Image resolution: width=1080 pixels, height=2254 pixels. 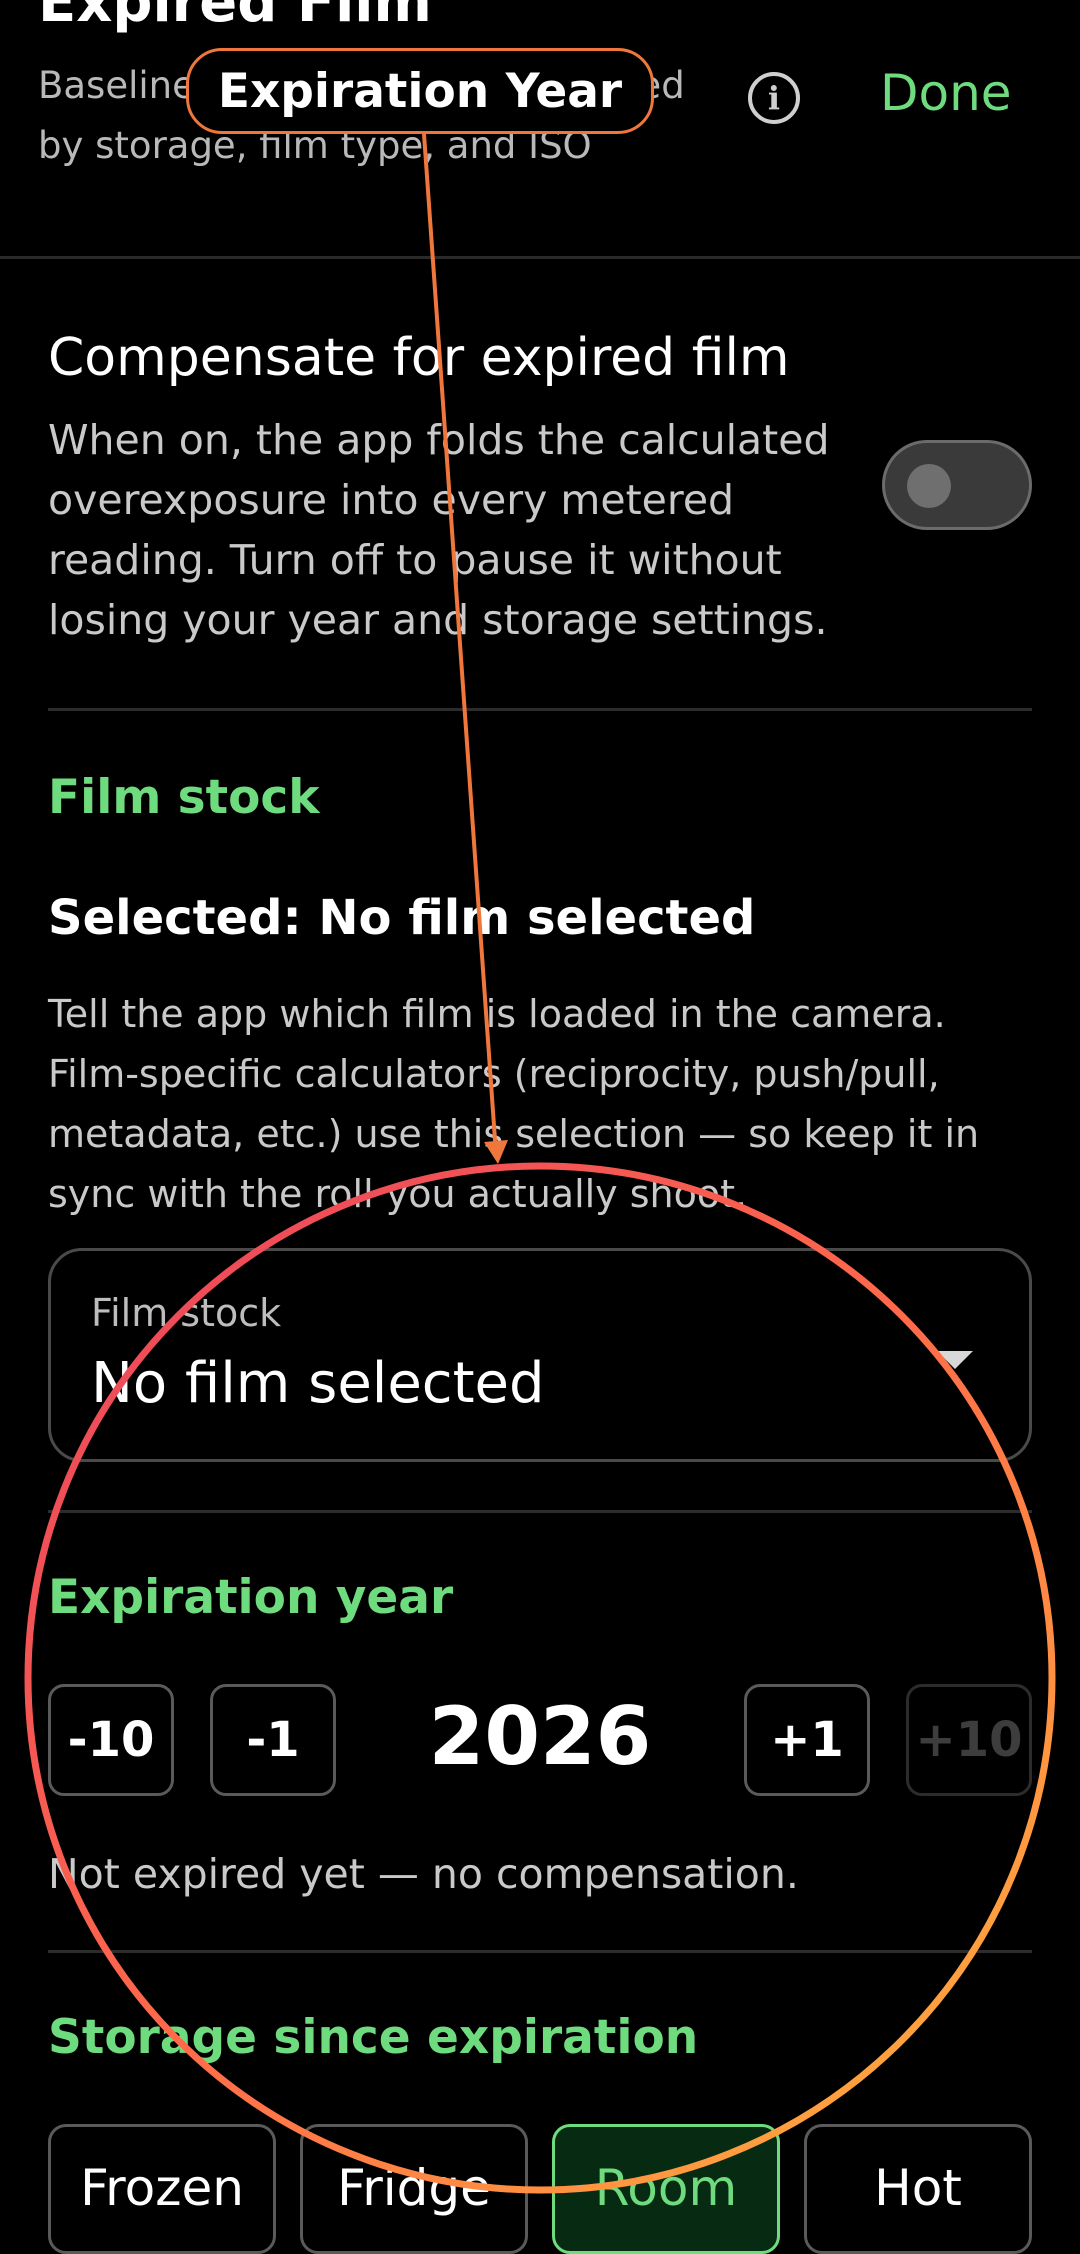 What do you see at coordinates (496, 1152) in the screenshot?
I see `arrow-head-icon` at bounding box center [496, 1152].